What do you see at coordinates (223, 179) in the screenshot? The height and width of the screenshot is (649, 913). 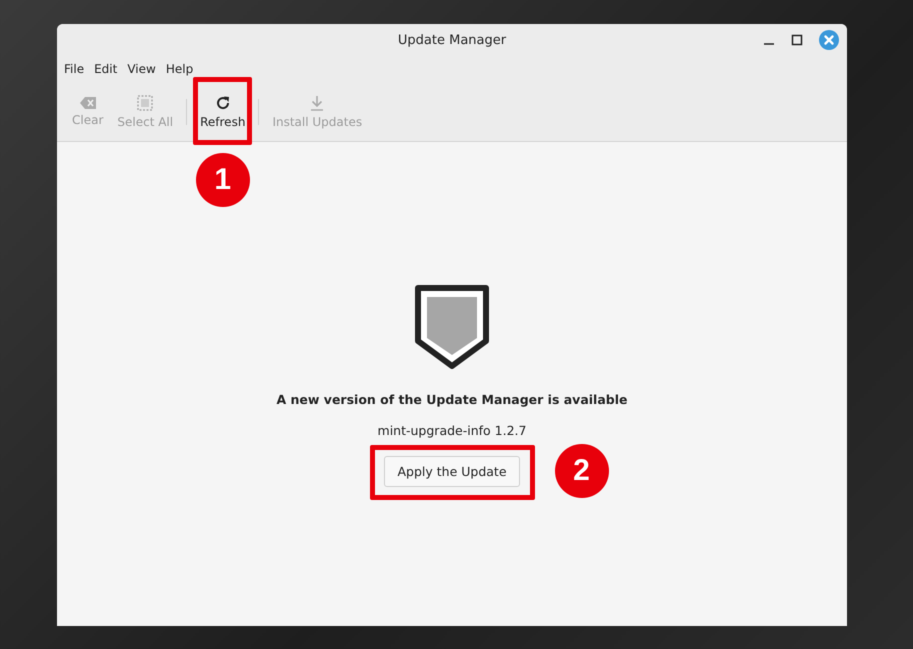 I see `step-number: 1` at bounding box center [223, 179].